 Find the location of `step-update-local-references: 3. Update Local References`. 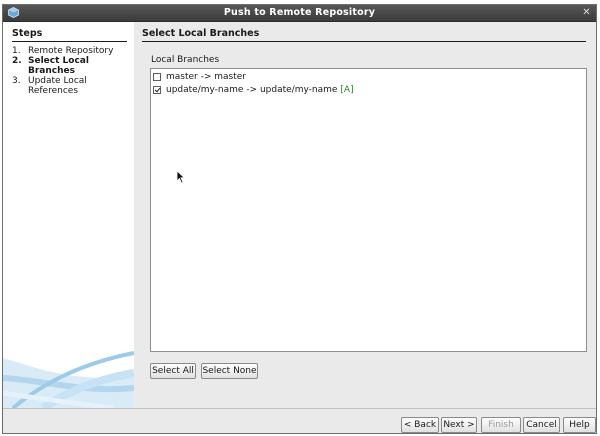

step-update-local-references: 3. Update Local References is located at coordinates (49, 86).